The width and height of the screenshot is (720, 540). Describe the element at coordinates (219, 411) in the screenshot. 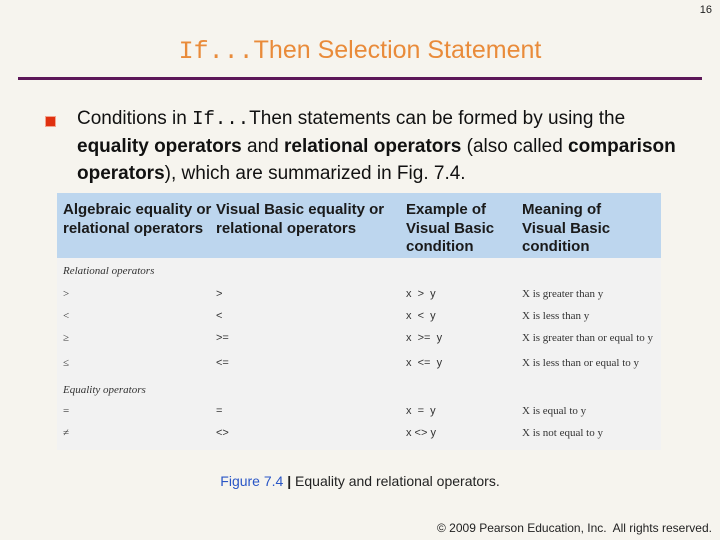

I see `cell-vb: =` at that location.